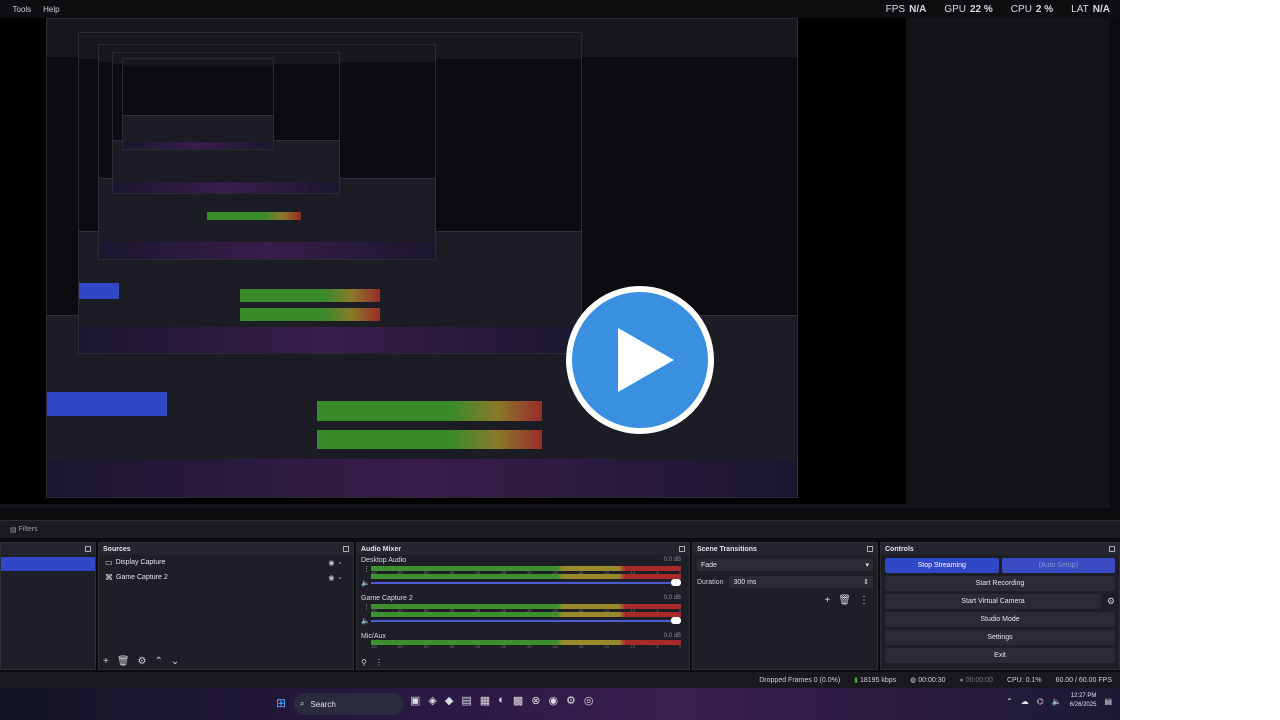 This screenshot has width=1280, height=720. What do you see at coordinates (51, 9) in the screenshot?
I see `menu-item-help: Help` at bounding box center [51, 9].